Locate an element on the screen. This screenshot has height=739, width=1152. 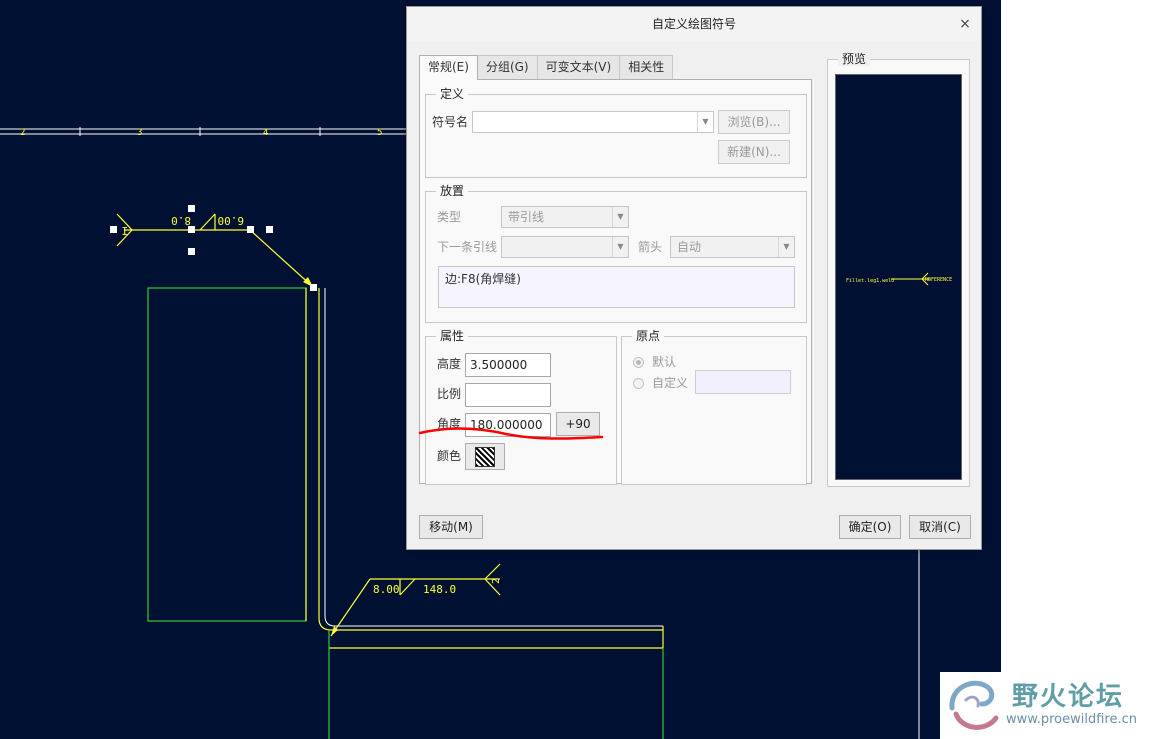
next-leader-select: ▼ is located at coordinates (565, 247).